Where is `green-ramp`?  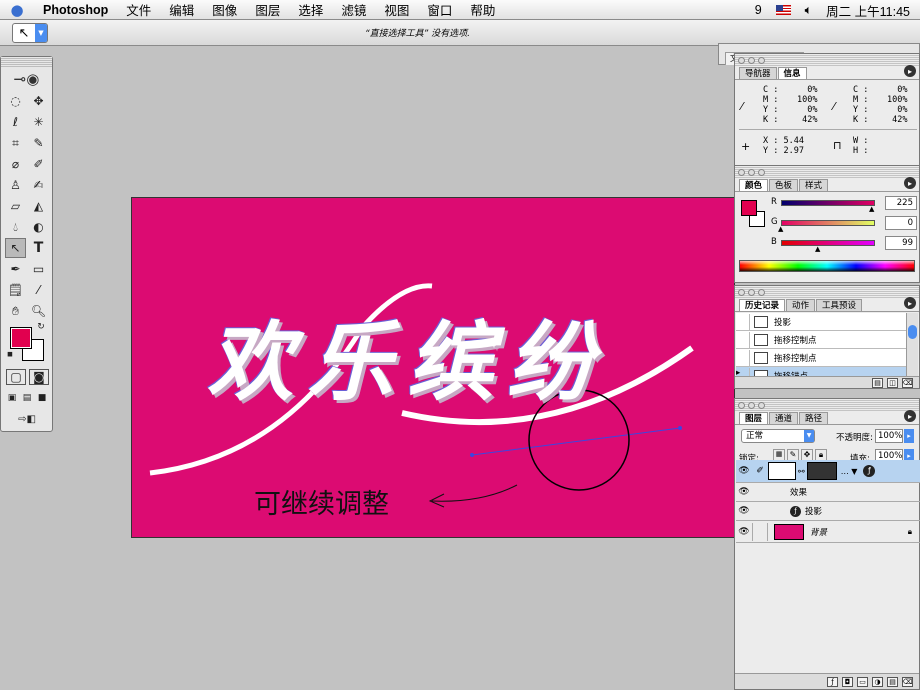 green-ramp is located at coordinates (828, 223).